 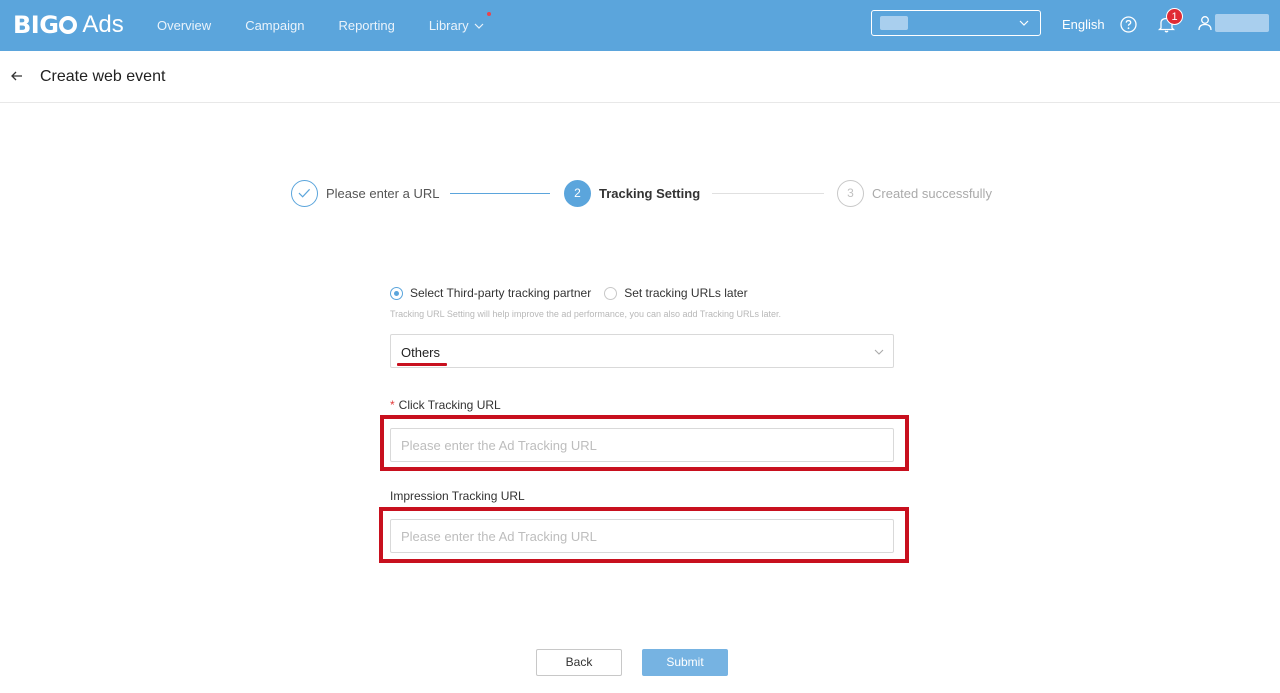 What do you see at coordinates (421, 352) in the screenshot?
I see `partner-select-value: Others` at bounding box center [421, 352].